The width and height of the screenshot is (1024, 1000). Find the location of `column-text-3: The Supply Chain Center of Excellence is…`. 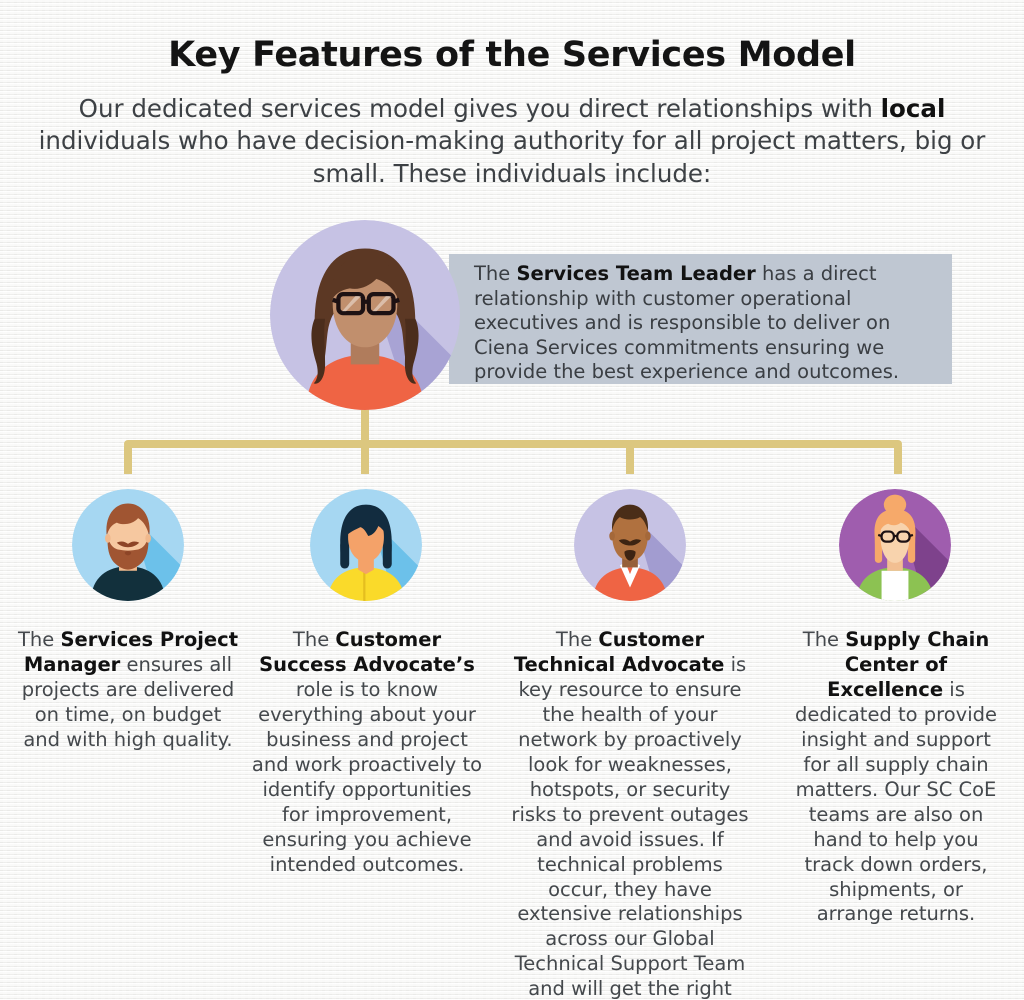

column-text-3: The Supply Chain Center of Excellence is… is located at coordinates (896, 777).